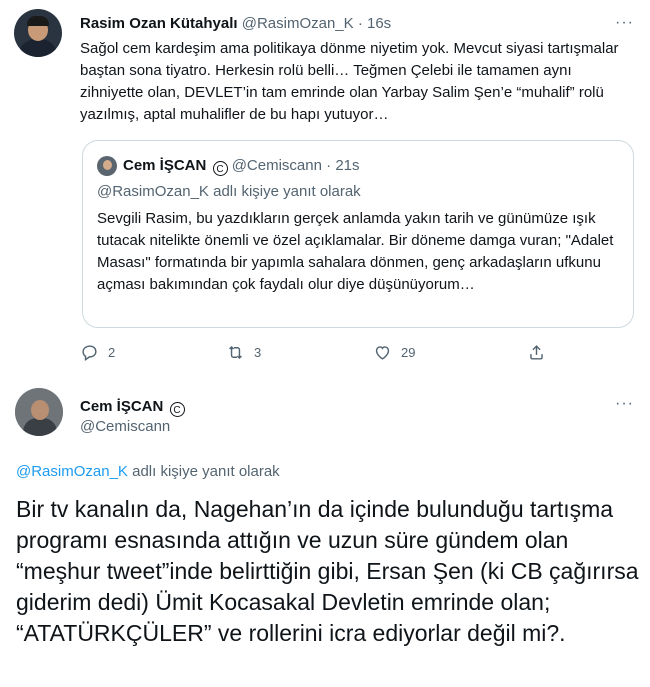 The image size is (650, 687). I want to click on quoted-author-name: Cem İŞCAN, so click(164, 165).